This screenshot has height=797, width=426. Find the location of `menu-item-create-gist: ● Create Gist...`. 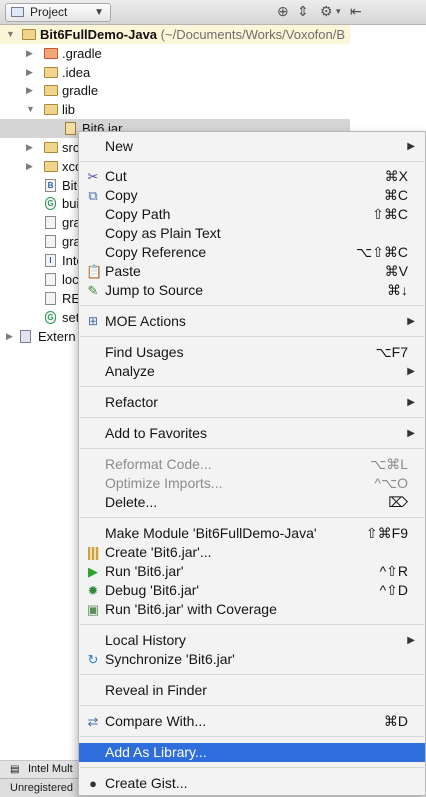

menu-item-create-gist: ● Create Gist... is located at coordinates (252, 783).